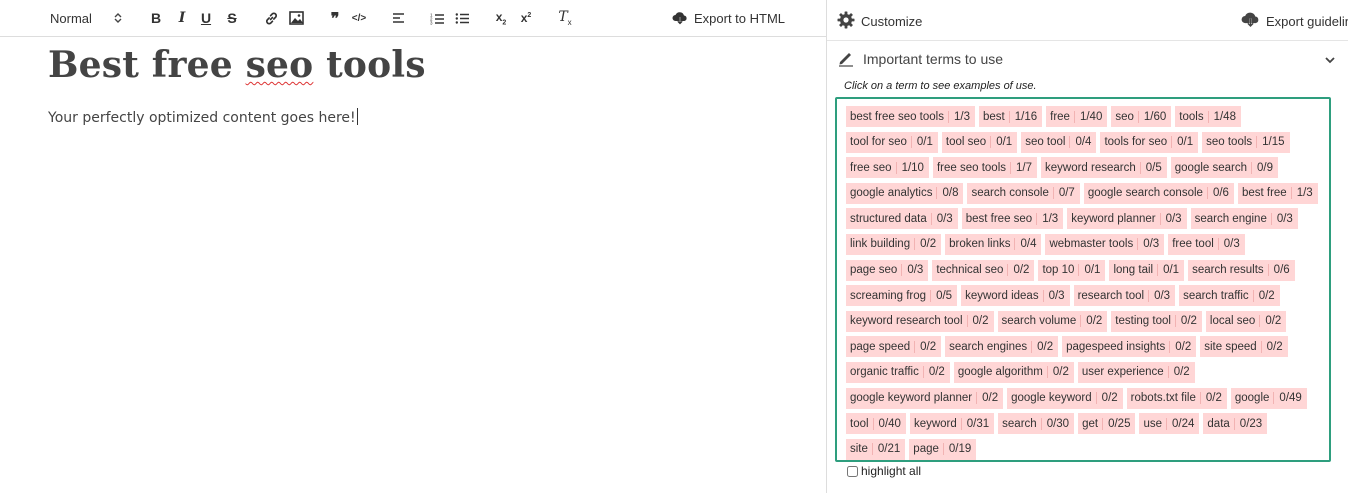  I want to click on term-chip: get 0/25, so click(1107, 424).